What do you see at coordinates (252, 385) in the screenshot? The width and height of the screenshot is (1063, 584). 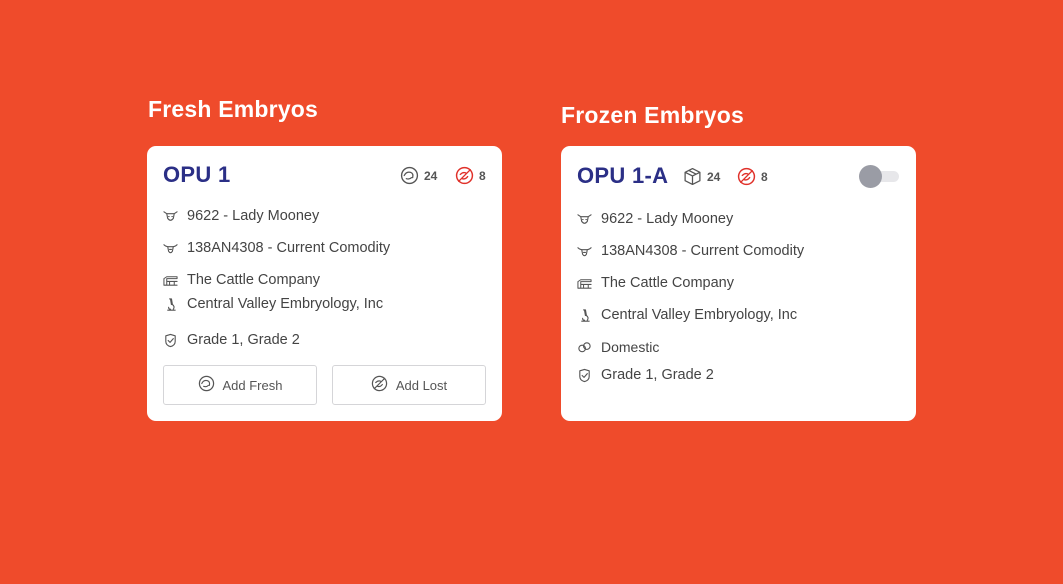 I see `add-fresh-label: Add Fresh` at bounding box center [252, 385].